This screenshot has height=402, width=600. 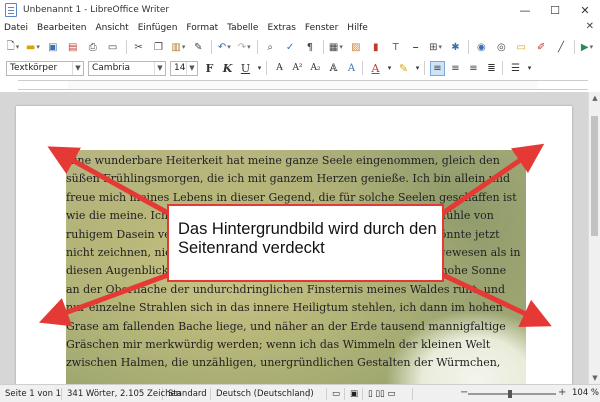 I want to click on font-size-select: 14 ▼, so click(x=184, y=68).